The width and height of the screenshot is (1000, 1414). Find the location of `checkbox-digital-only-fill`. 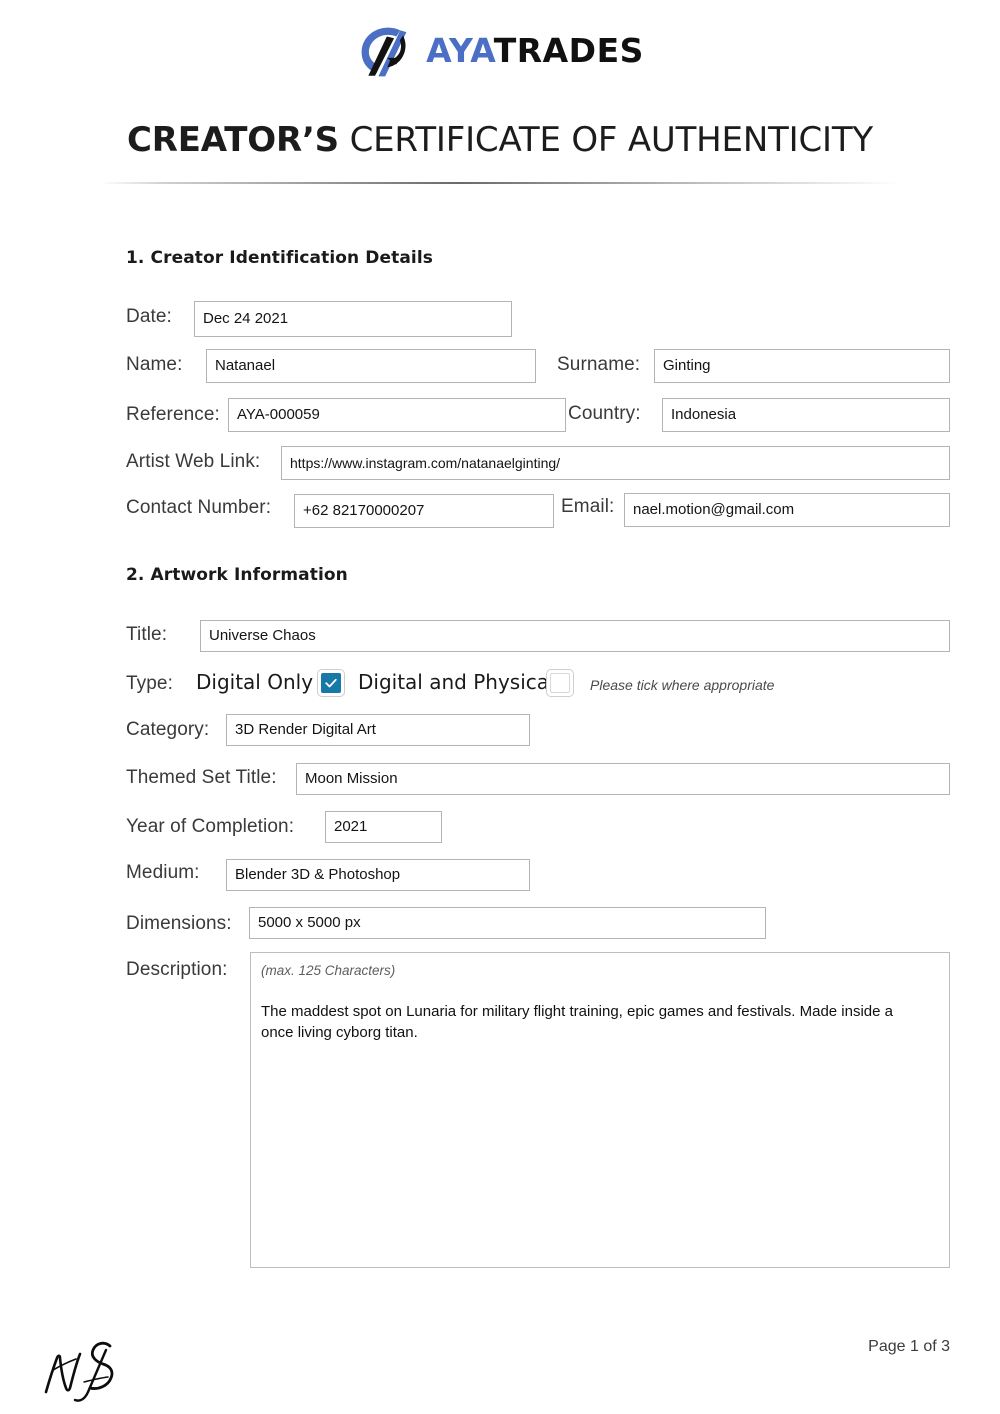

checkbox-digital-only-fill is located at coordinates (331, 683).